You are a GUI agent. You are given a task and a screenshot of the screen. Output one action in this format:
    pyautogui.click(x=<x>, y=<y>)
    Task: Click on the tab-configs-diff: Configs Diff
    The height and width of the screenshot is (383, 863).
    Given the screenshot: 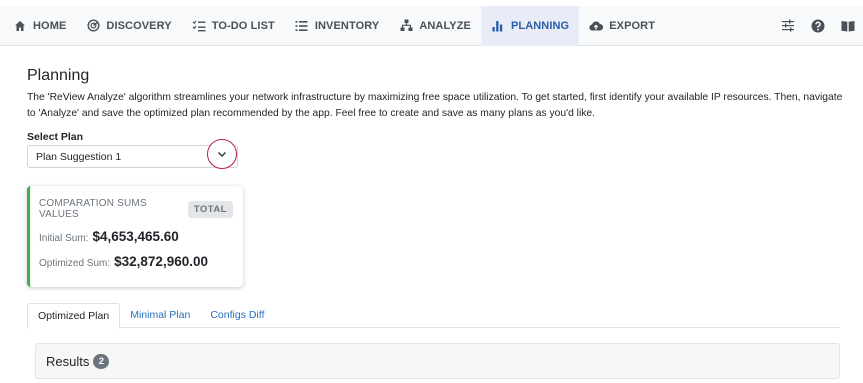 What is the action you would take?
    pyautogui.click(x=237, y=315)
    